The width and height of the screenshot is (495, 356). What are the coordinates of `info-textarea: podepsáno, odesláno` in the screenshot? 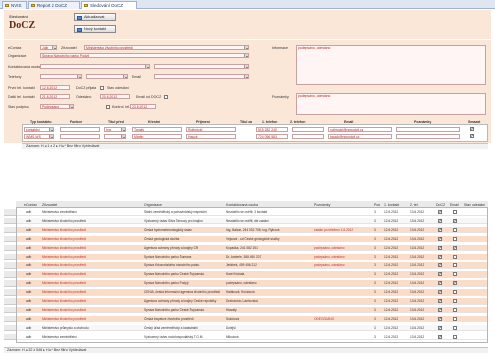 It's located at (391, 65).